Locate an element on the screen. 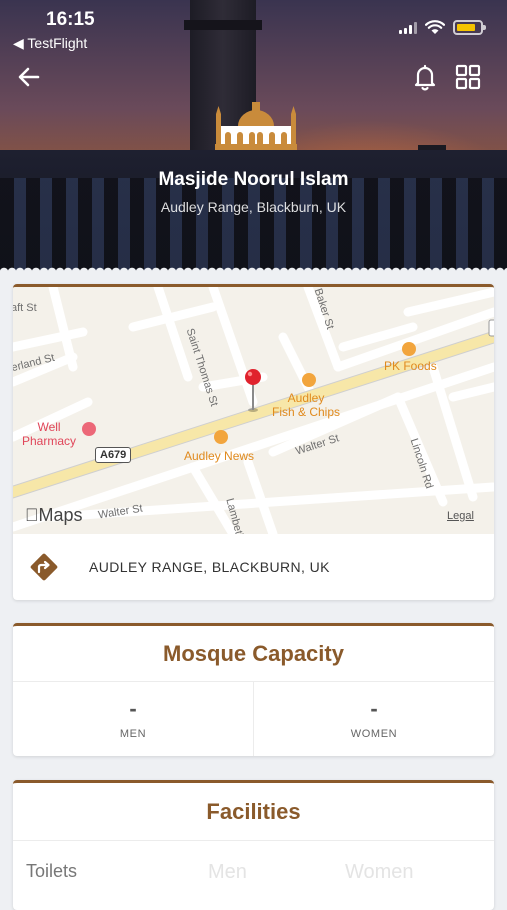 The image size is (507, 910). mosque-capacity-card: Mosque Capacity - MEN - WOMEN is located at coordinates (253, 689).